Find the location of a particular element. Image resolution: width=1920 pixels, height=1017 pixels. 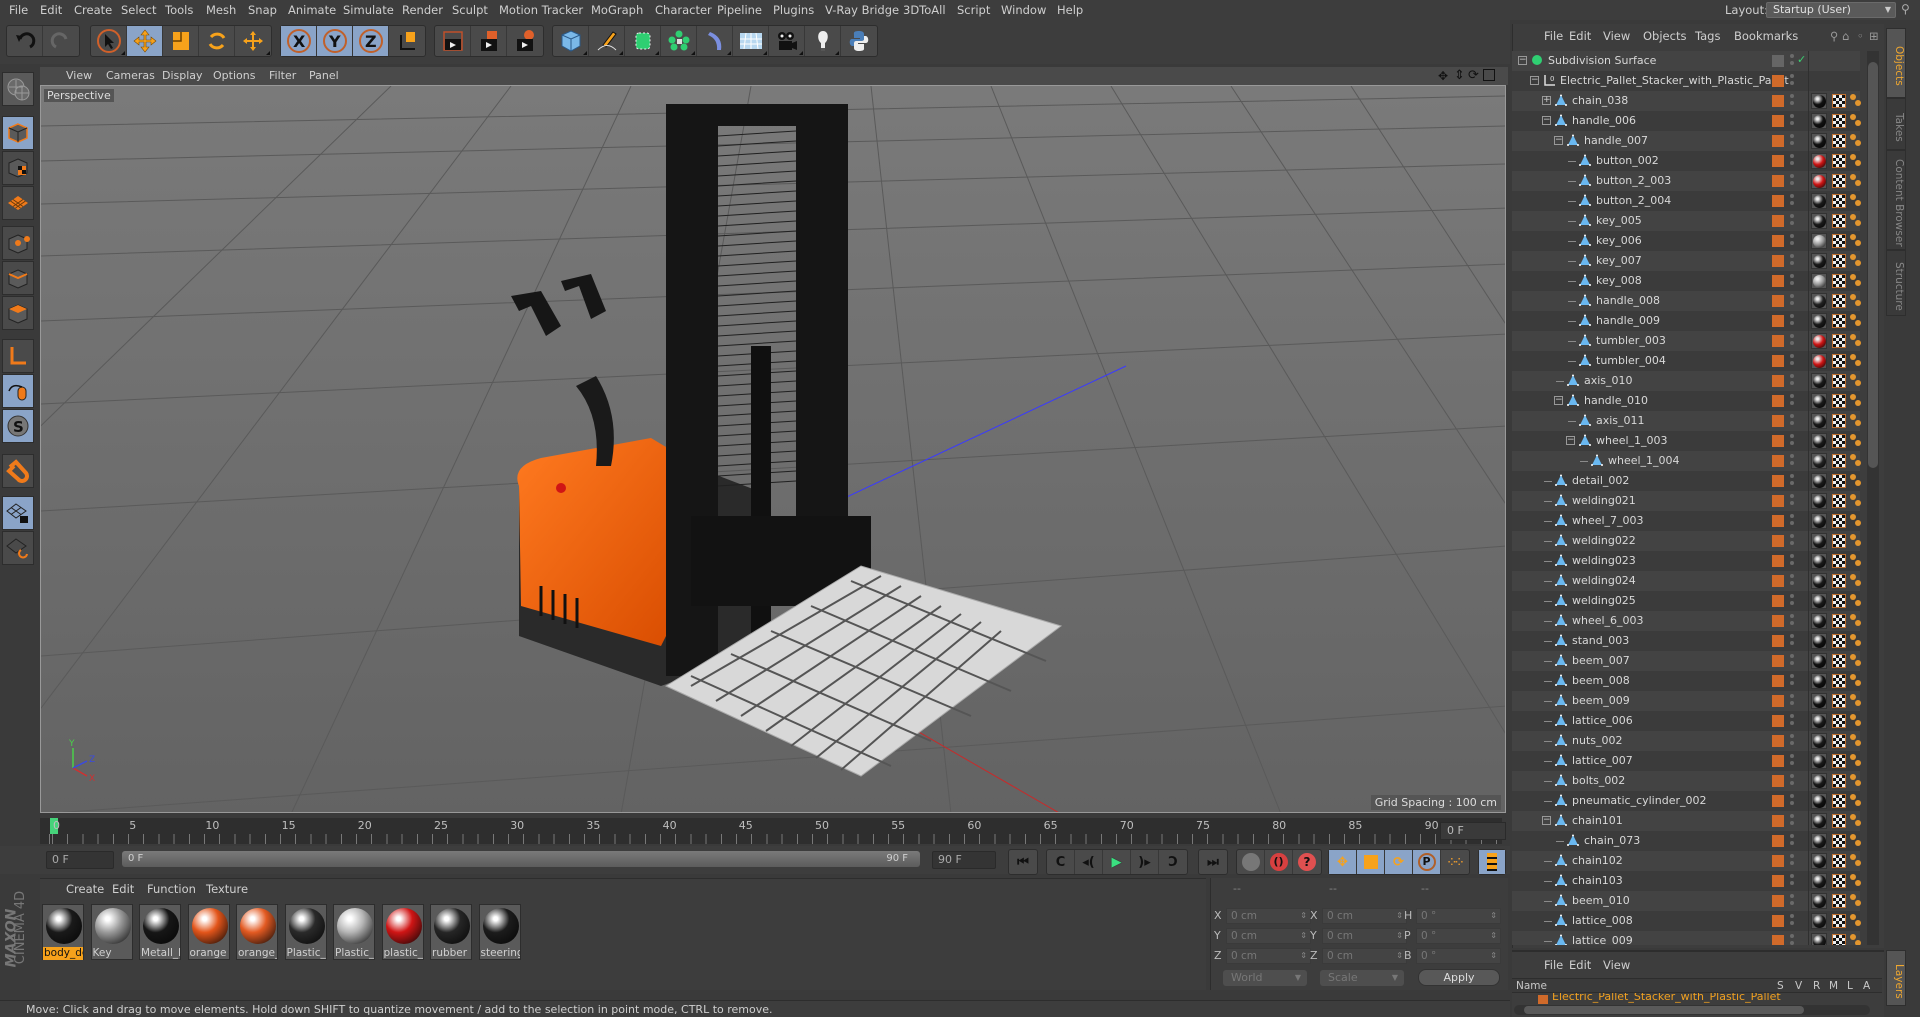

autokey-button: () is located at coordinates (1279, 862).